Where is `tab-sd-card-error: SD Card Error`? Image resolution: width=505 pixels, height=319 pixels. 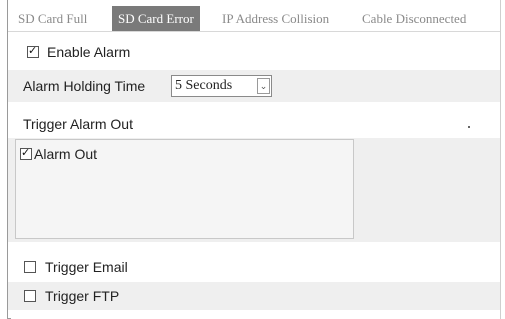 tab-sd-card-error: SD Card Error is located at coordinates (156, 18).